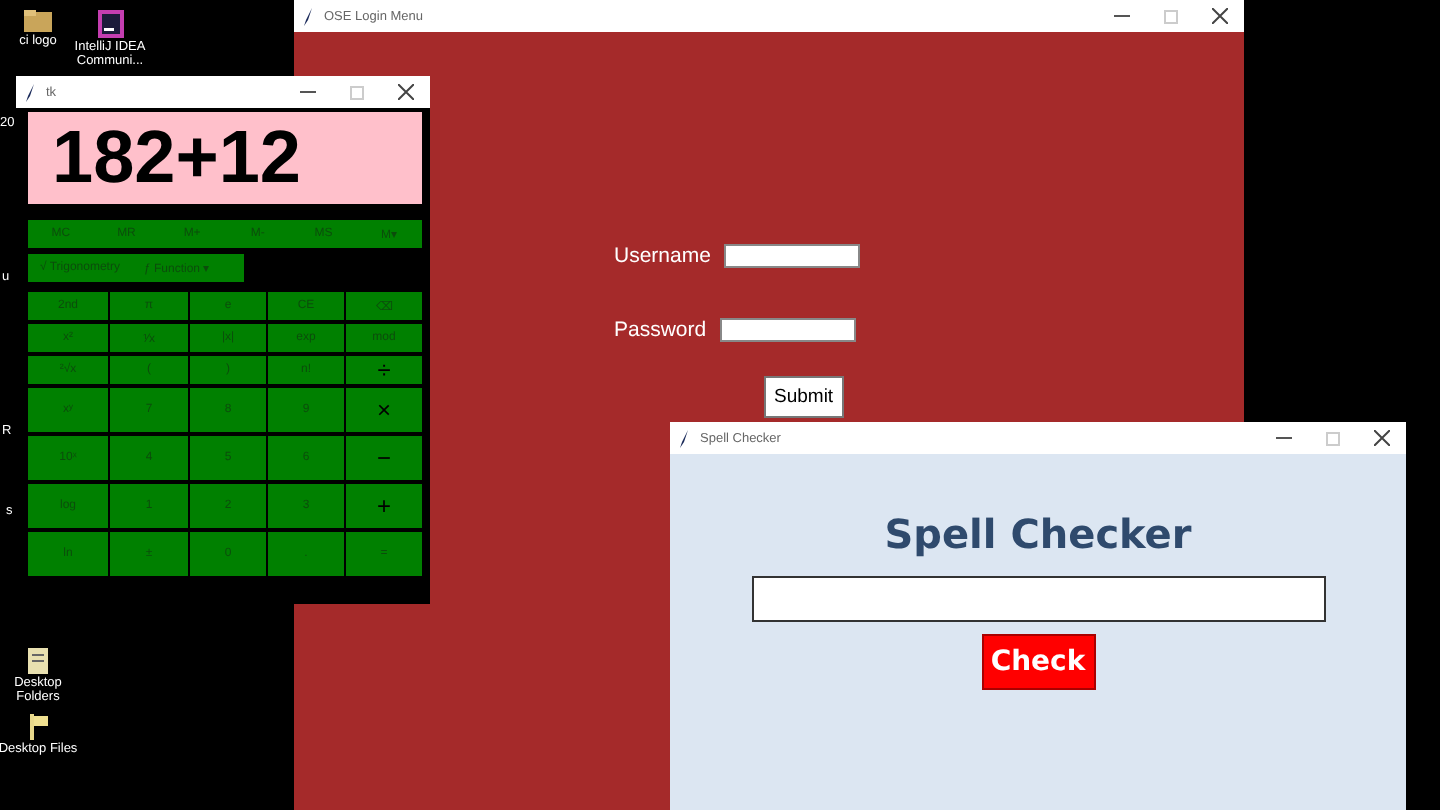 The height and width of the screenshot is (810, 1440). What do you see at coordinates (38, 727) in the screenshot?
I see `file-icon` at bounding box center [38, 727].